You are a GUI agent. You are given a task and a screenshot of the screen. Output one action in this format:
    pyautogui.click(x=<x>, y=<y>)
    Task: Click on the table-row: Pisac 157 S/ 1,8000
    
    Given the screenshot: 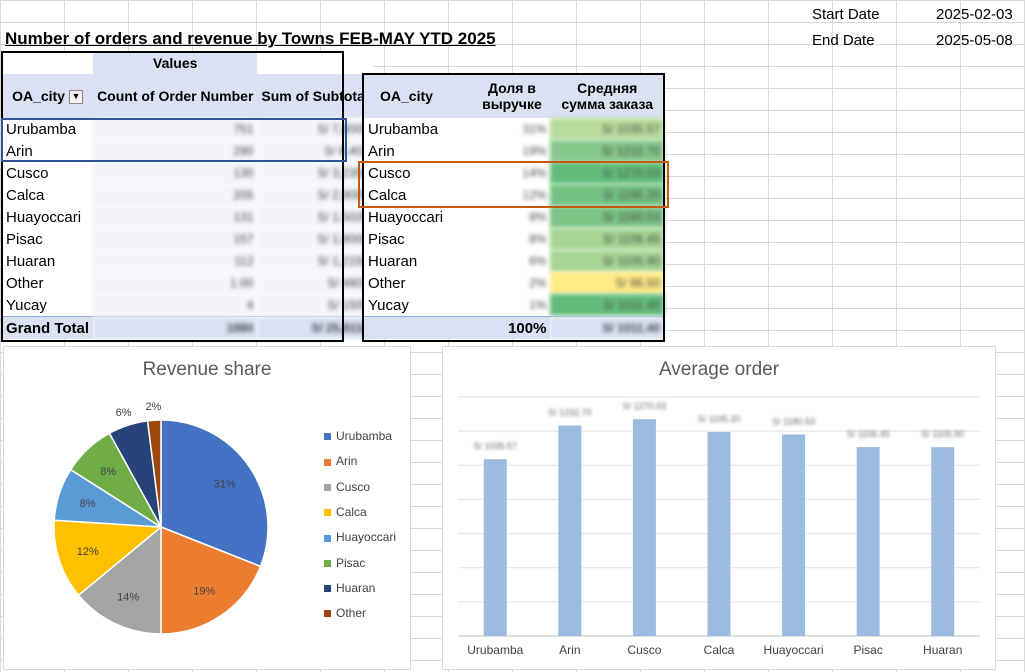 What is the action you would take?
    pyautogui.click(x=187, y=239)
    